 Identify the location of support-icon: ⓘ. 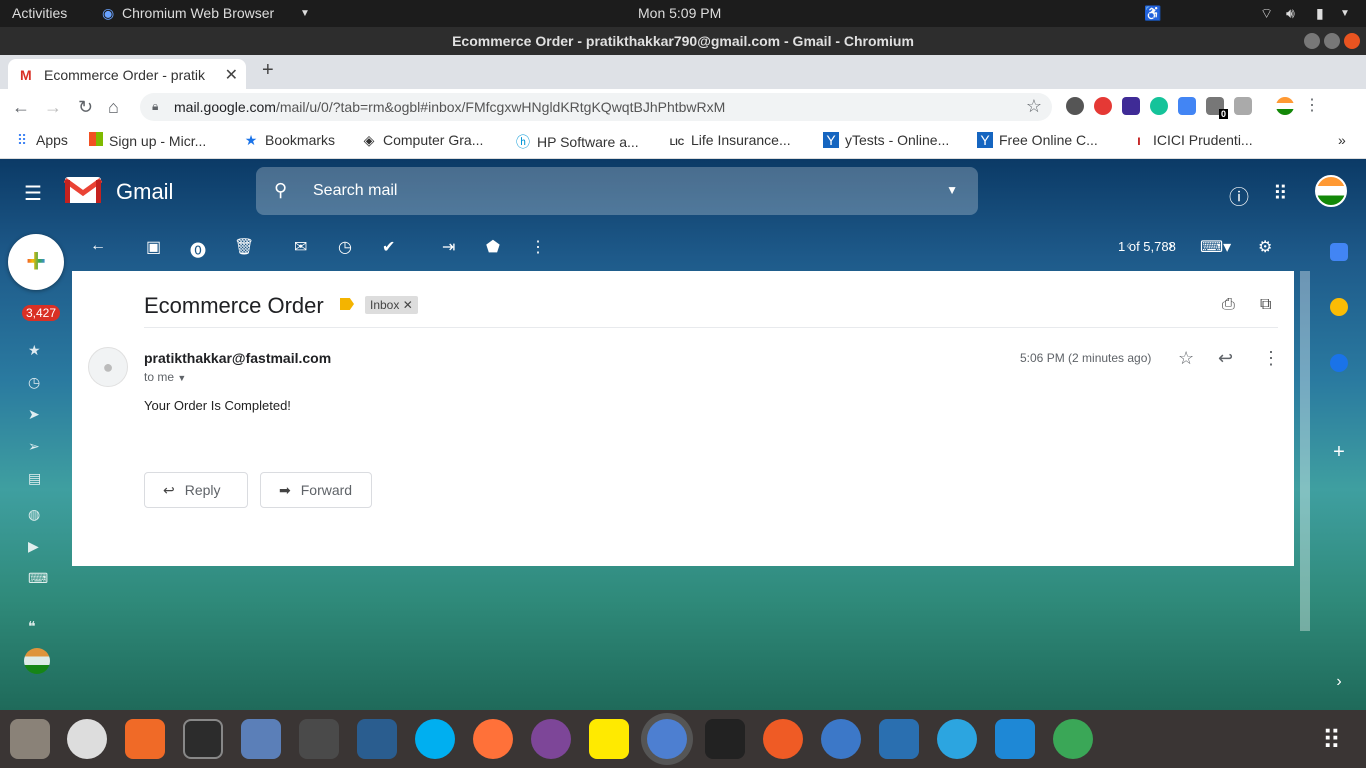
(1239, 195).